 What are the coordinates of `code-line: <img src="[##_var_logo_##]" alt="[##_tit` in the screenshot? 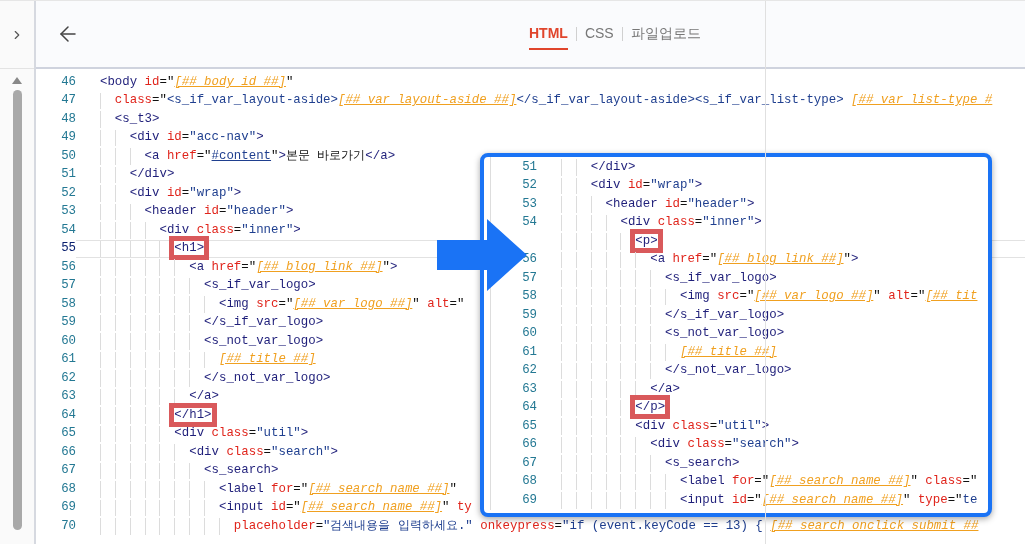 It's located at (828, 297).